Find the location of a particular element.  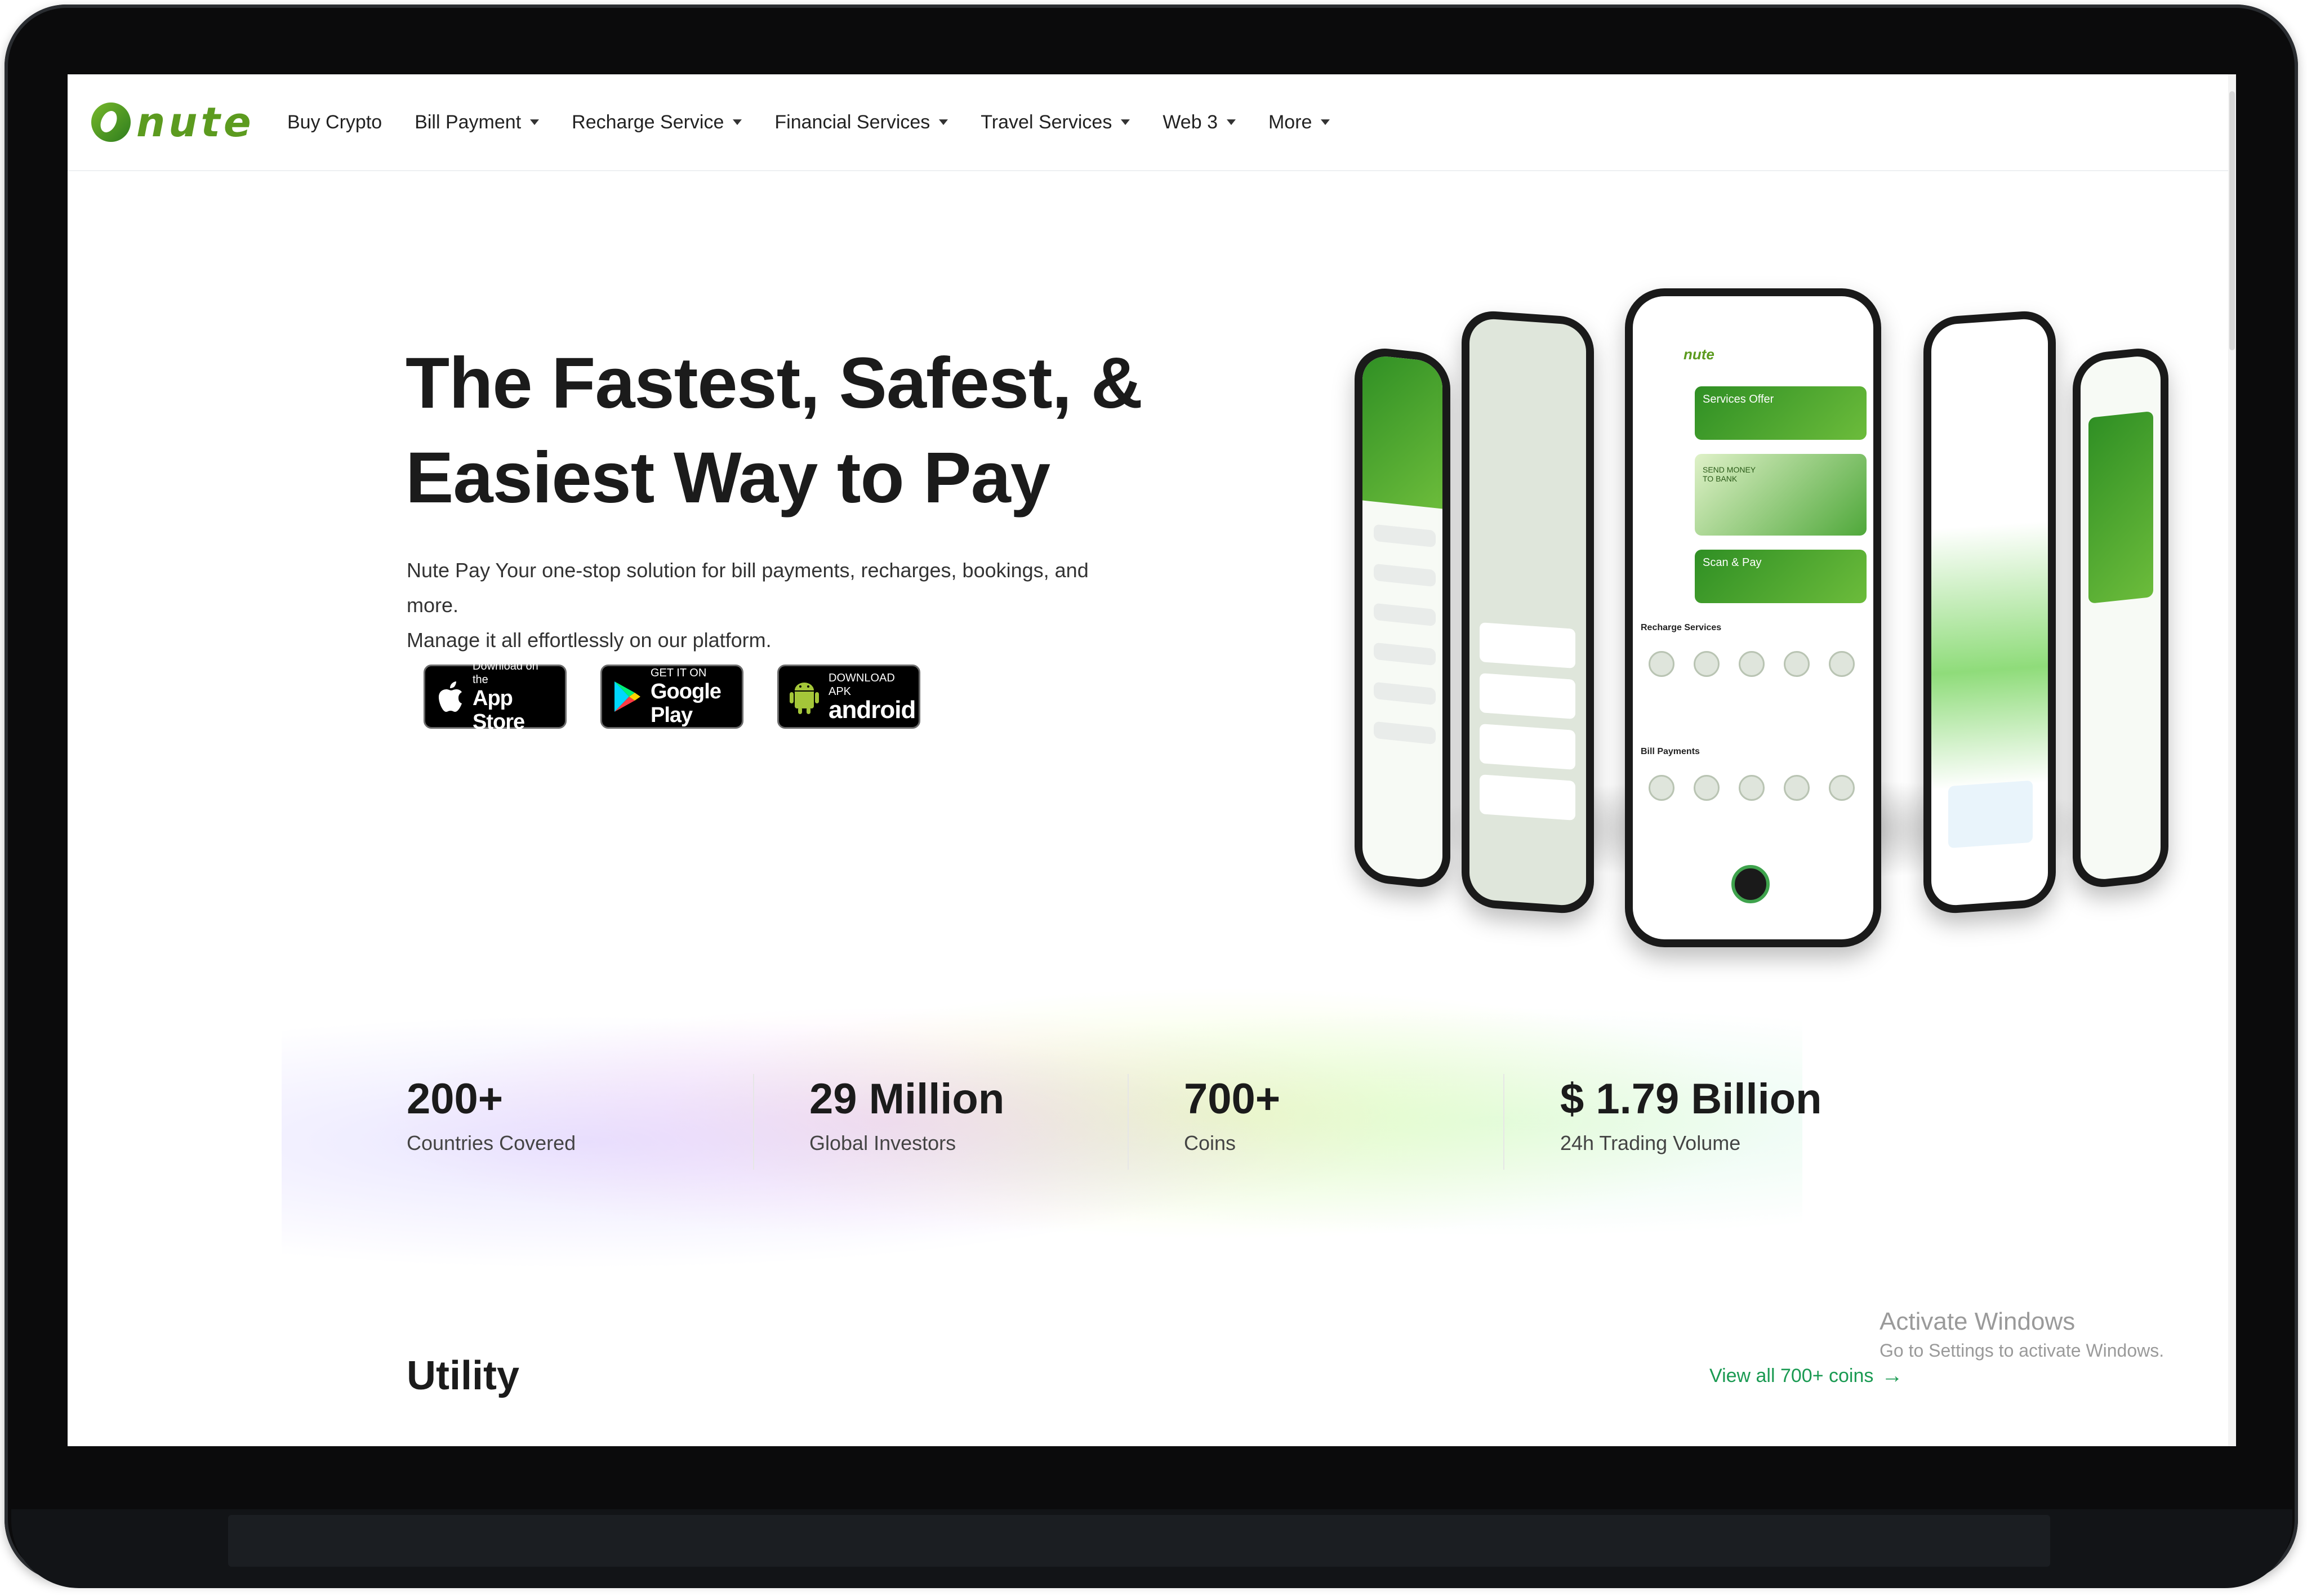

scan-fab-icon is located at coordinates (1750, 884).